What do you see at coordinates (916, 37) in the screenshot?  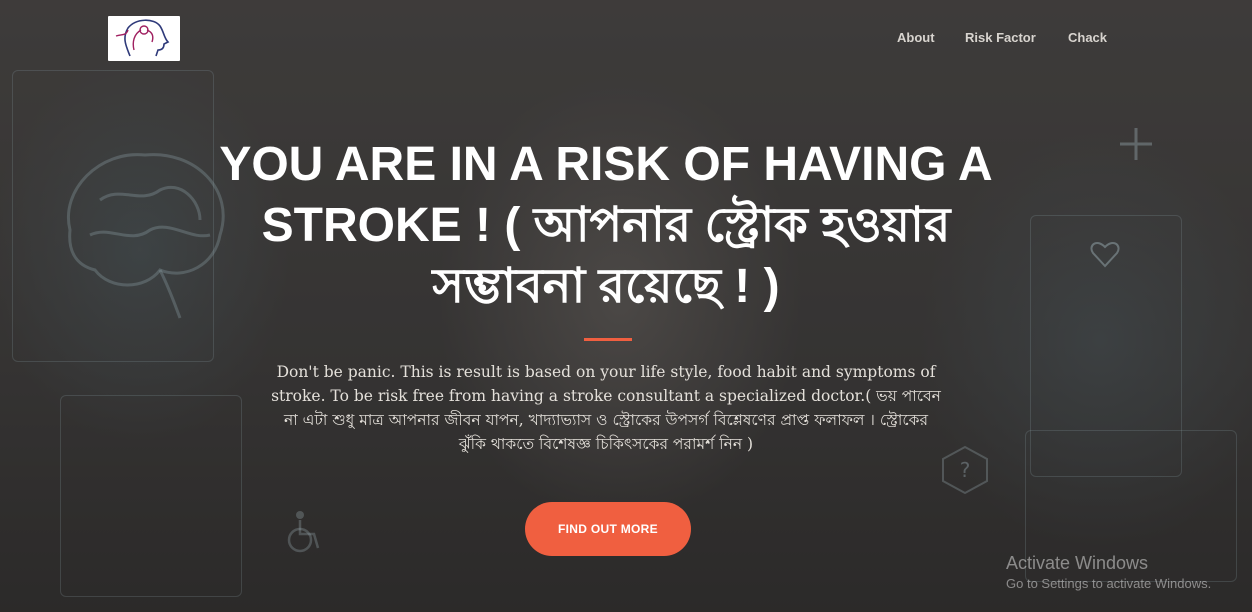 I see `nav-link-about: About` at bounding box center [916, 37].